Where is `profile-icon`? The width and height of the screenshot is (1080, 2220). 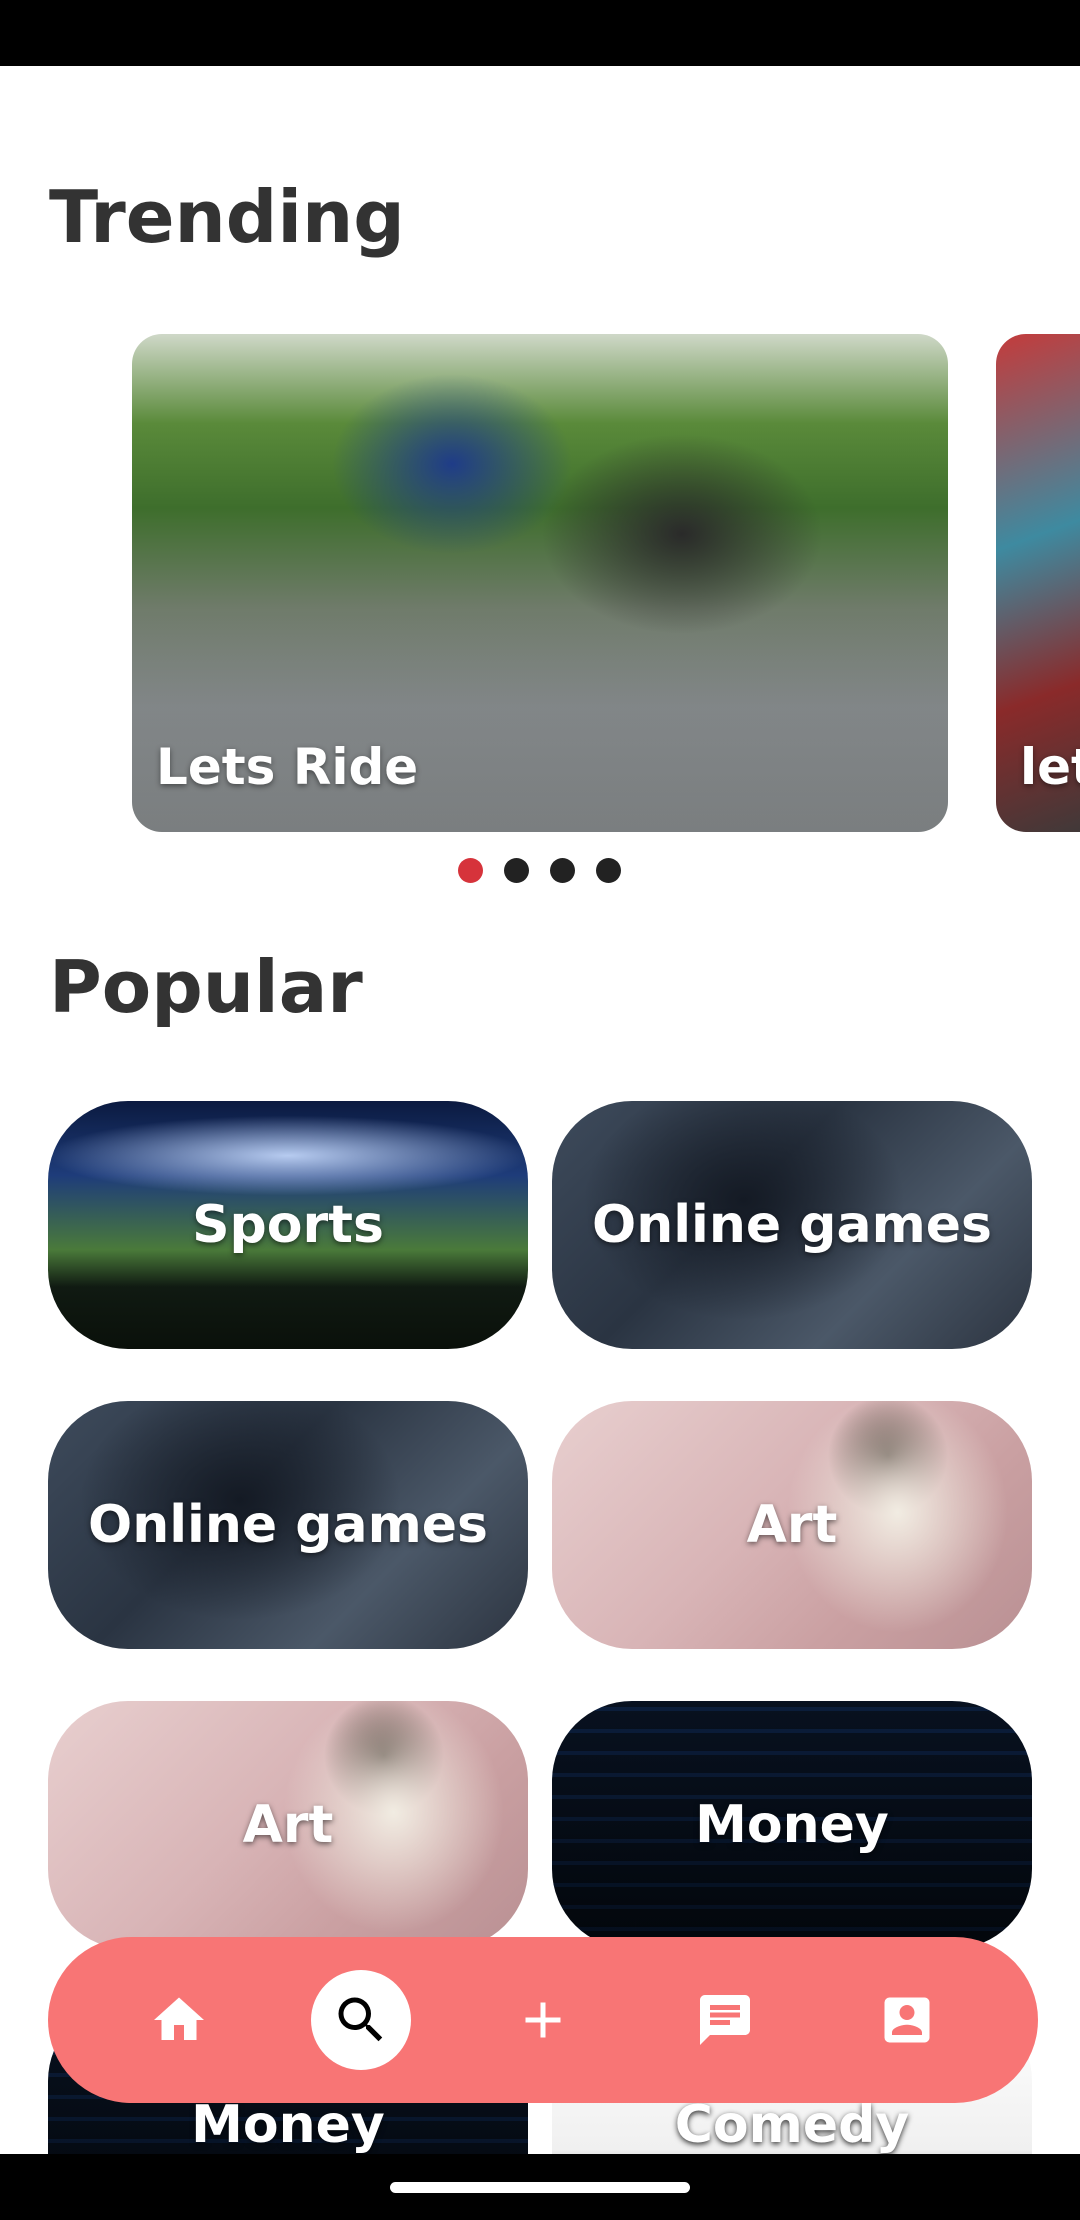
profile-icon is located at coordinates (907, 2020).